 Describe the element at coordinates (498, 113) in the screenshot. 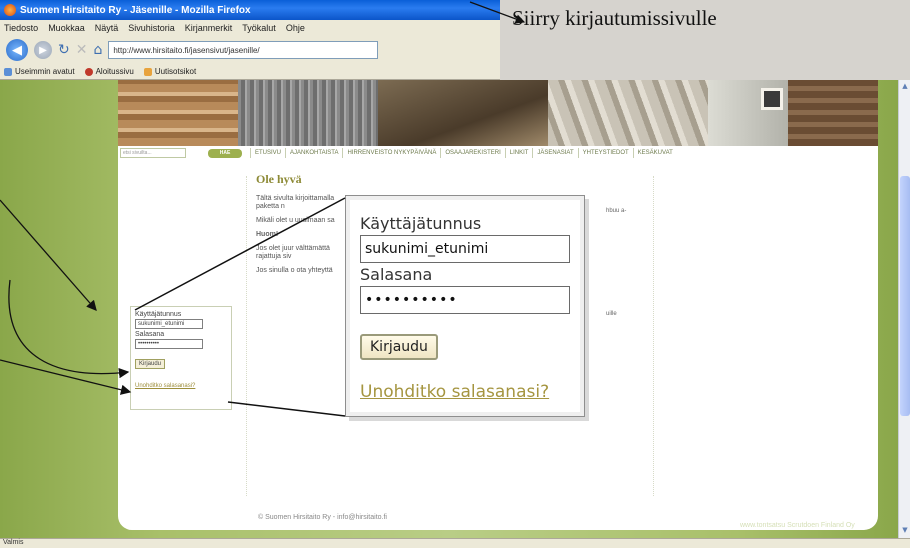

I see `header-banner-image` at that location.